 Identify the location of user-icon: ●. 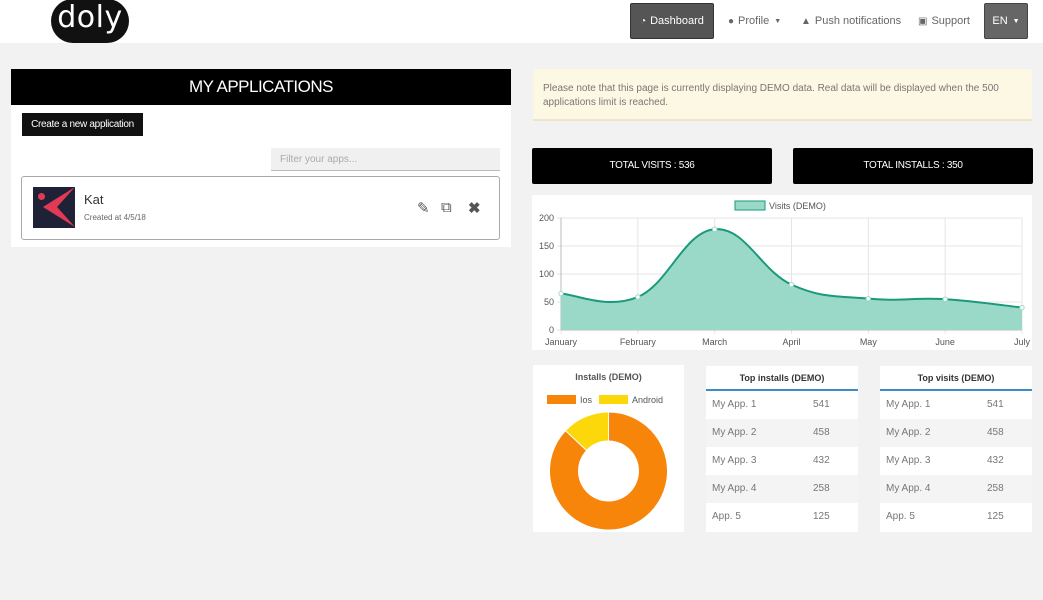
(731, 21).